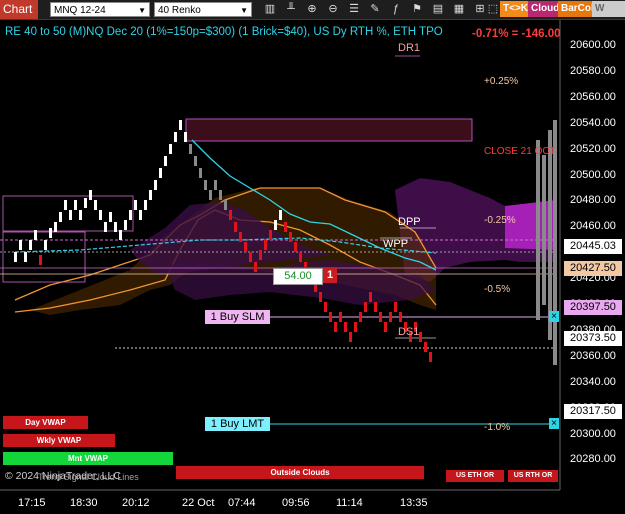 The width and height of the screenshot is (625, 514). I want to click on chart-title-tab: Chart, so click(19, 9).